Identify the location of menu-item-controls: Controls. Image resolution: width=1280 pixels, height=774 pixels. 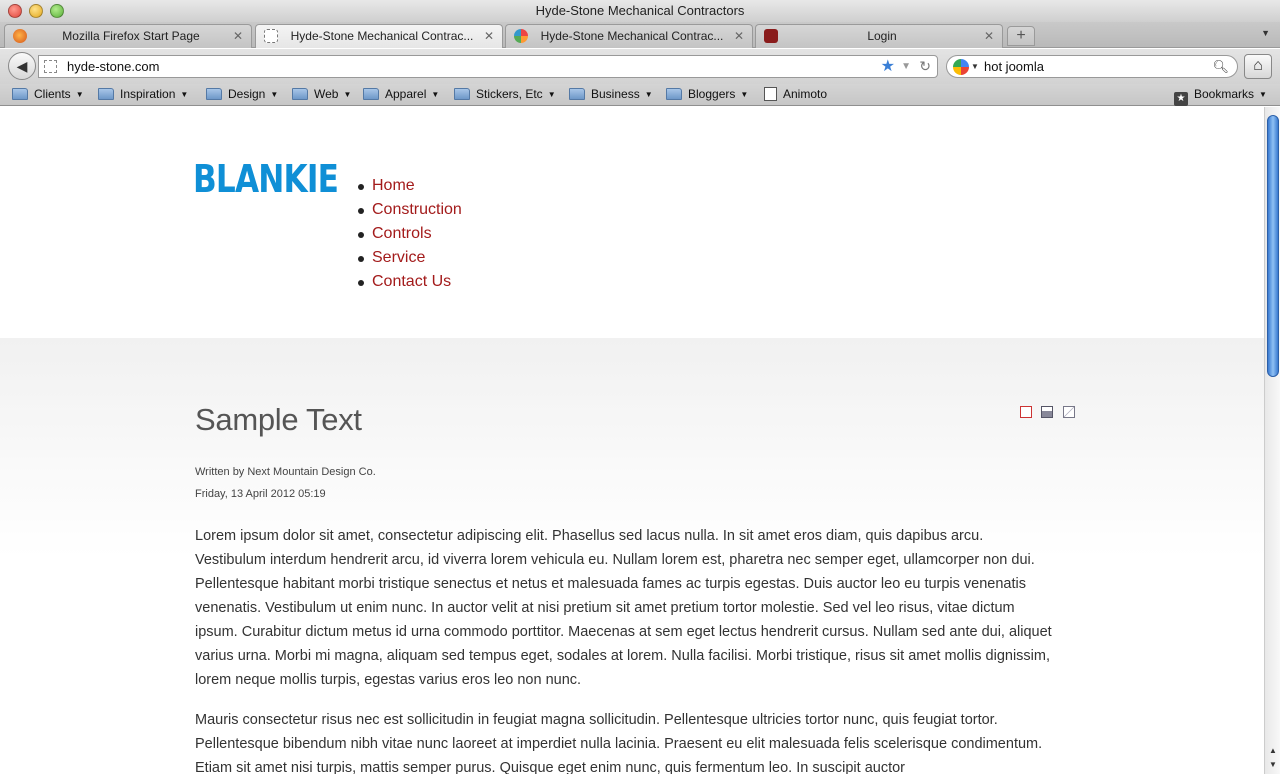
(410, 234).